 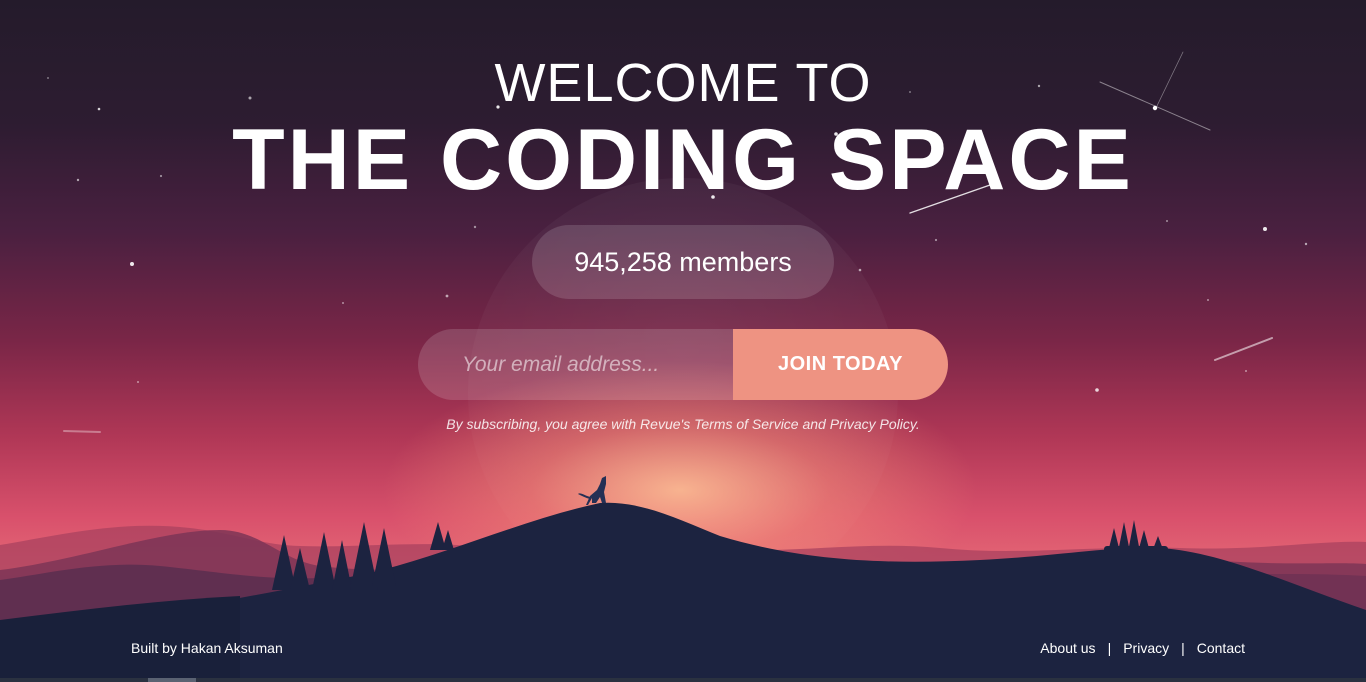 I want to click on join-today-button: JOIN TODAY, so click(x=840, y=364).